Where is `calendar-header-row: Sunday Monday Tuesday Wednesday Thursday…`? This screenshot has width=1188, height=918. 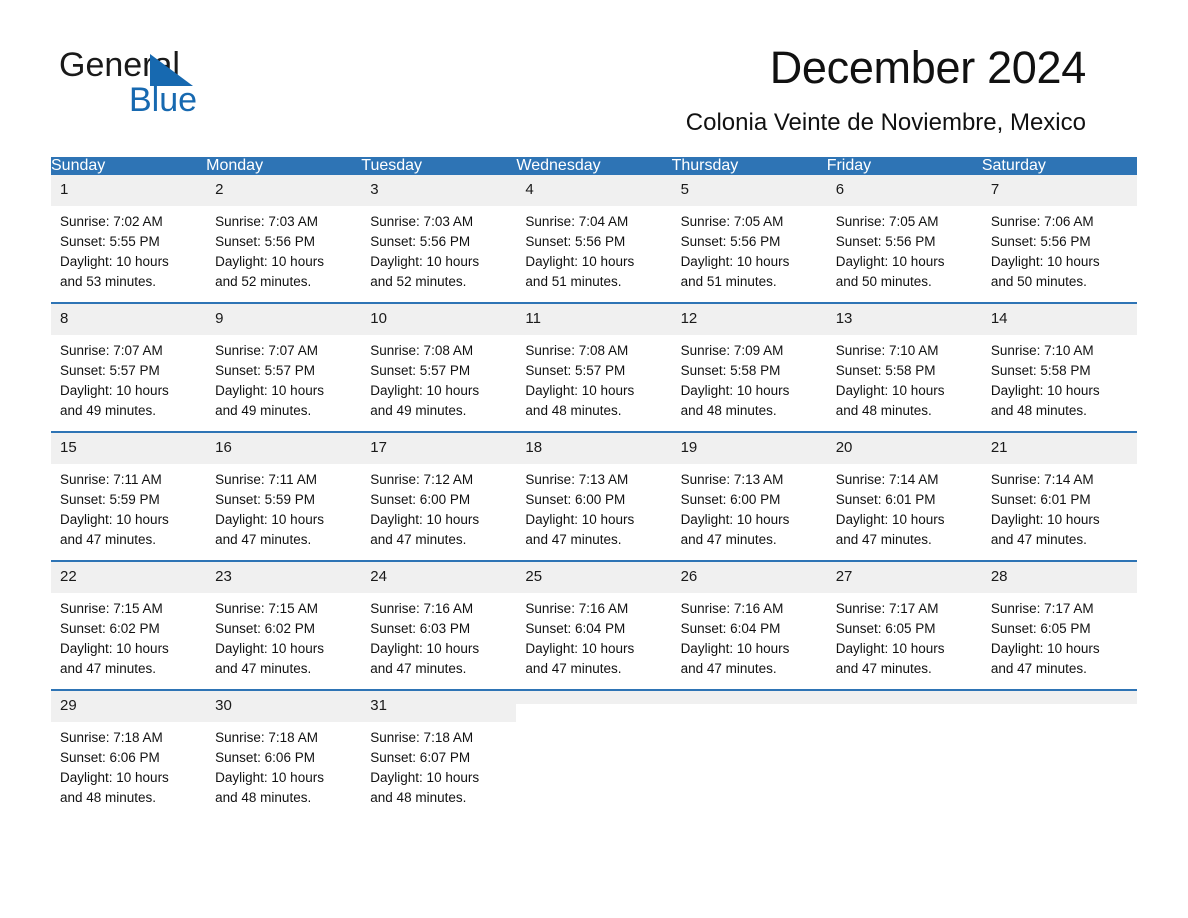 calendar-header-row: Sunday Monday Tuesday Wednesday Thursday… is located at coordinates (594, 166).